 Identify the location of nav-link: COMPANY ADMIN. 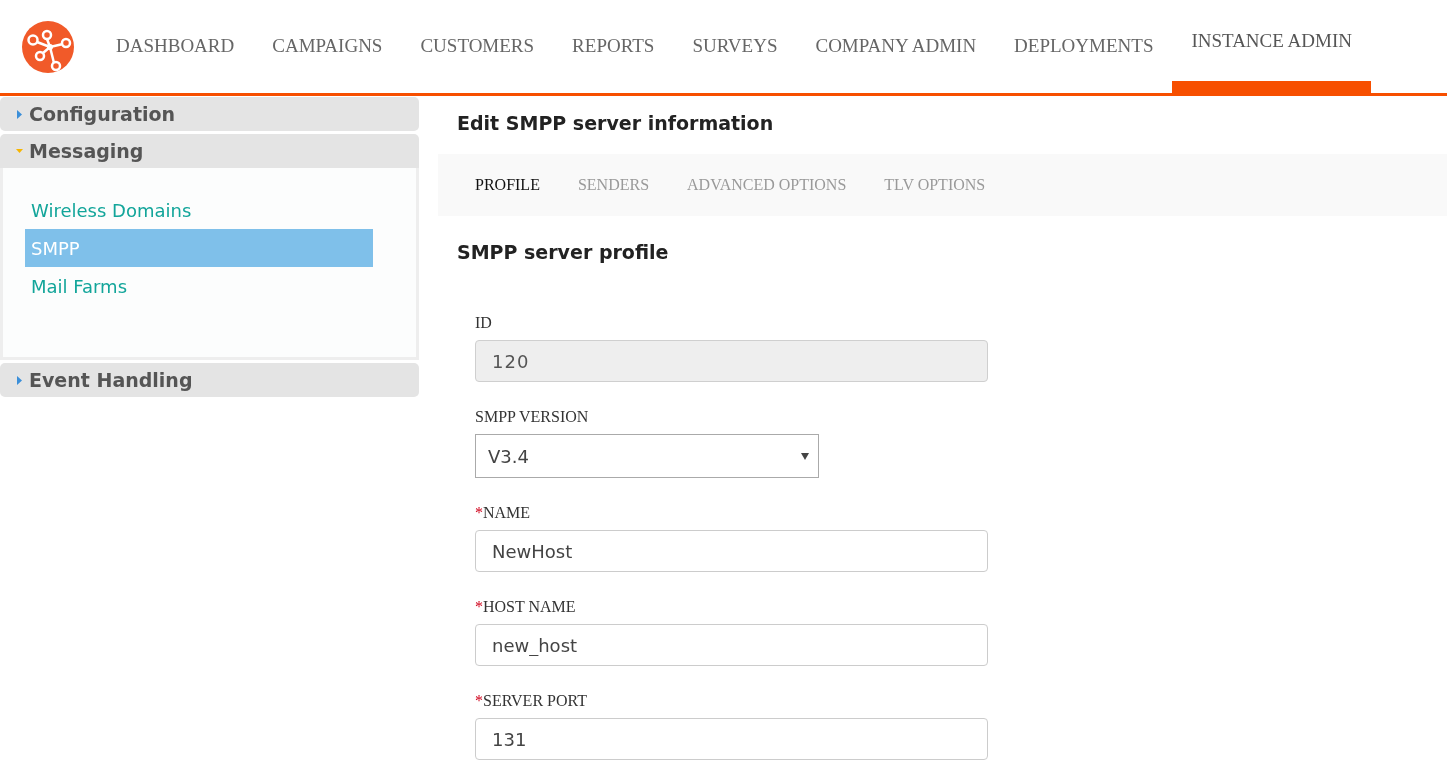
(896, 46).